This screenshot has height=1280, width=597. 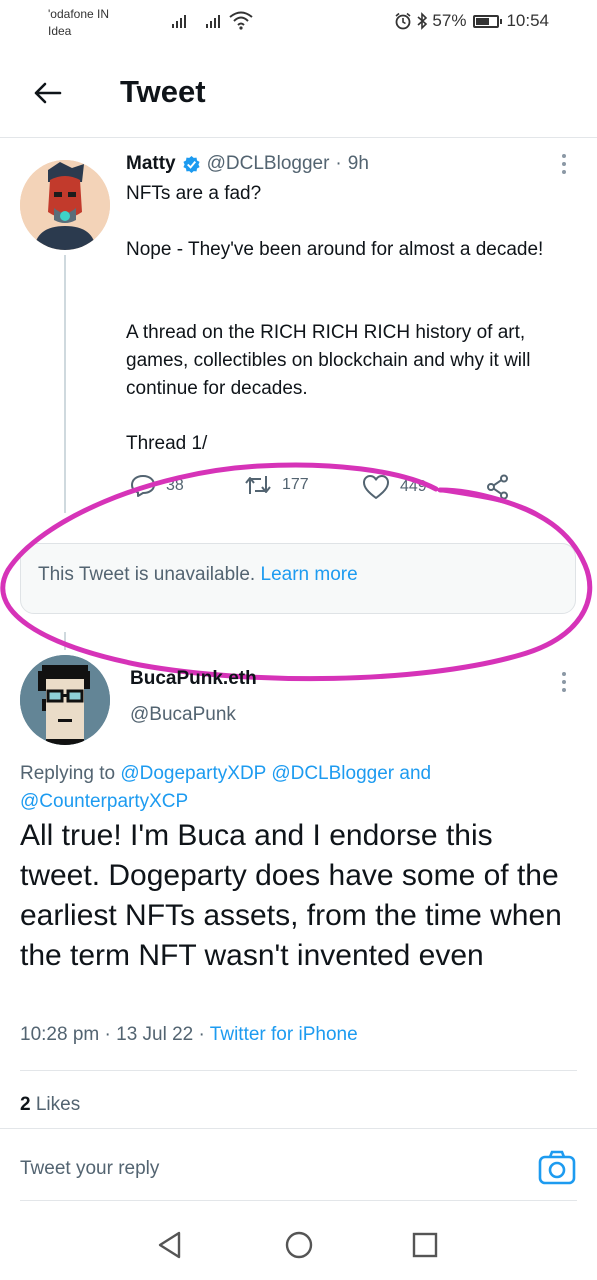 I want to click on tweet-header: Matty @DCLBlogger · 9h, so click(x=247, y=164).